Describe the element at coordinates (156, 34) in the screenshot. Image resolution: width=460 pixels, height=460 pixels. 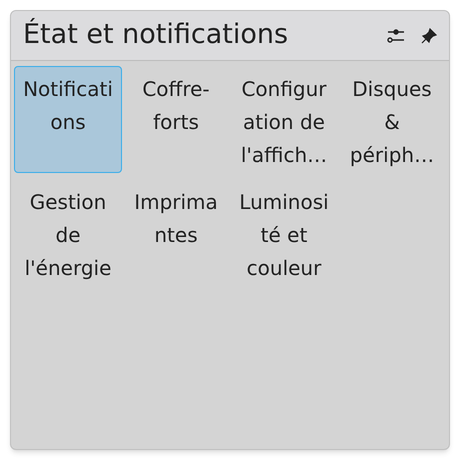
I see `window-title: État et notifications` at that location.